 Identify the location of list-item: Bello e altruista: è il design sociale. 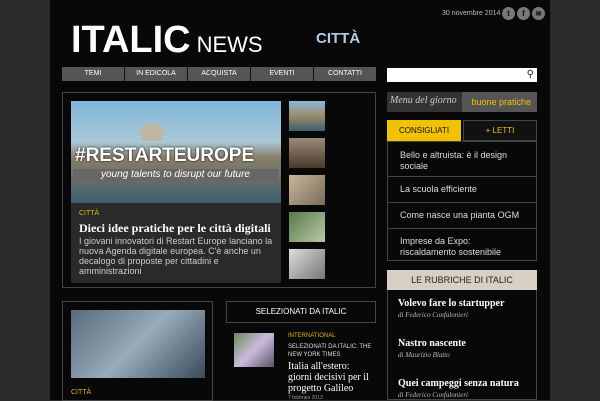
(464, 161).